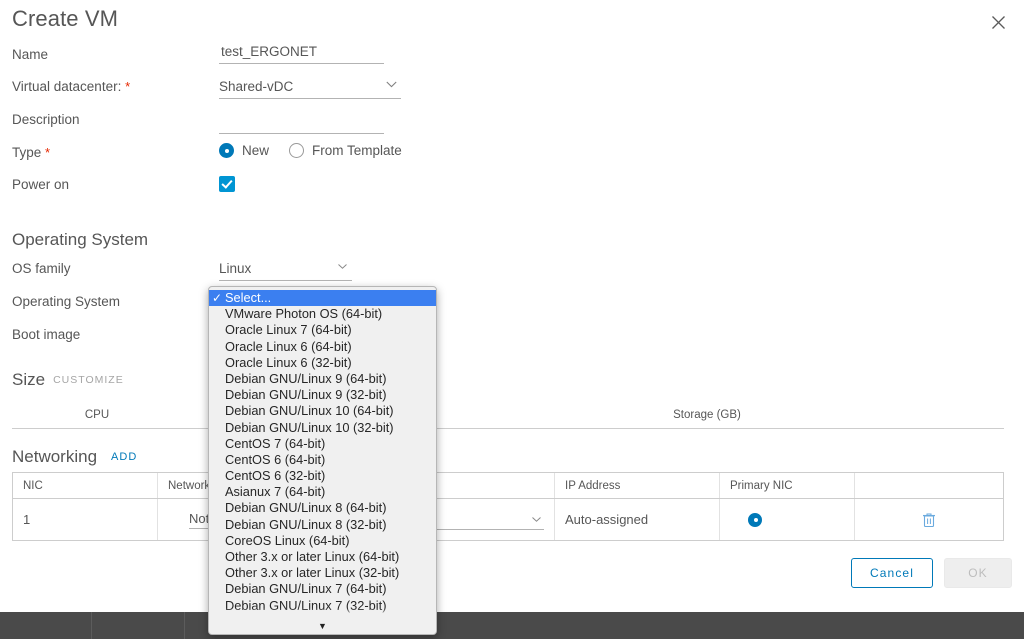 The image size is (1024, 639). I want to click on field-row-operating-system: Operating System, so click(512, 306).